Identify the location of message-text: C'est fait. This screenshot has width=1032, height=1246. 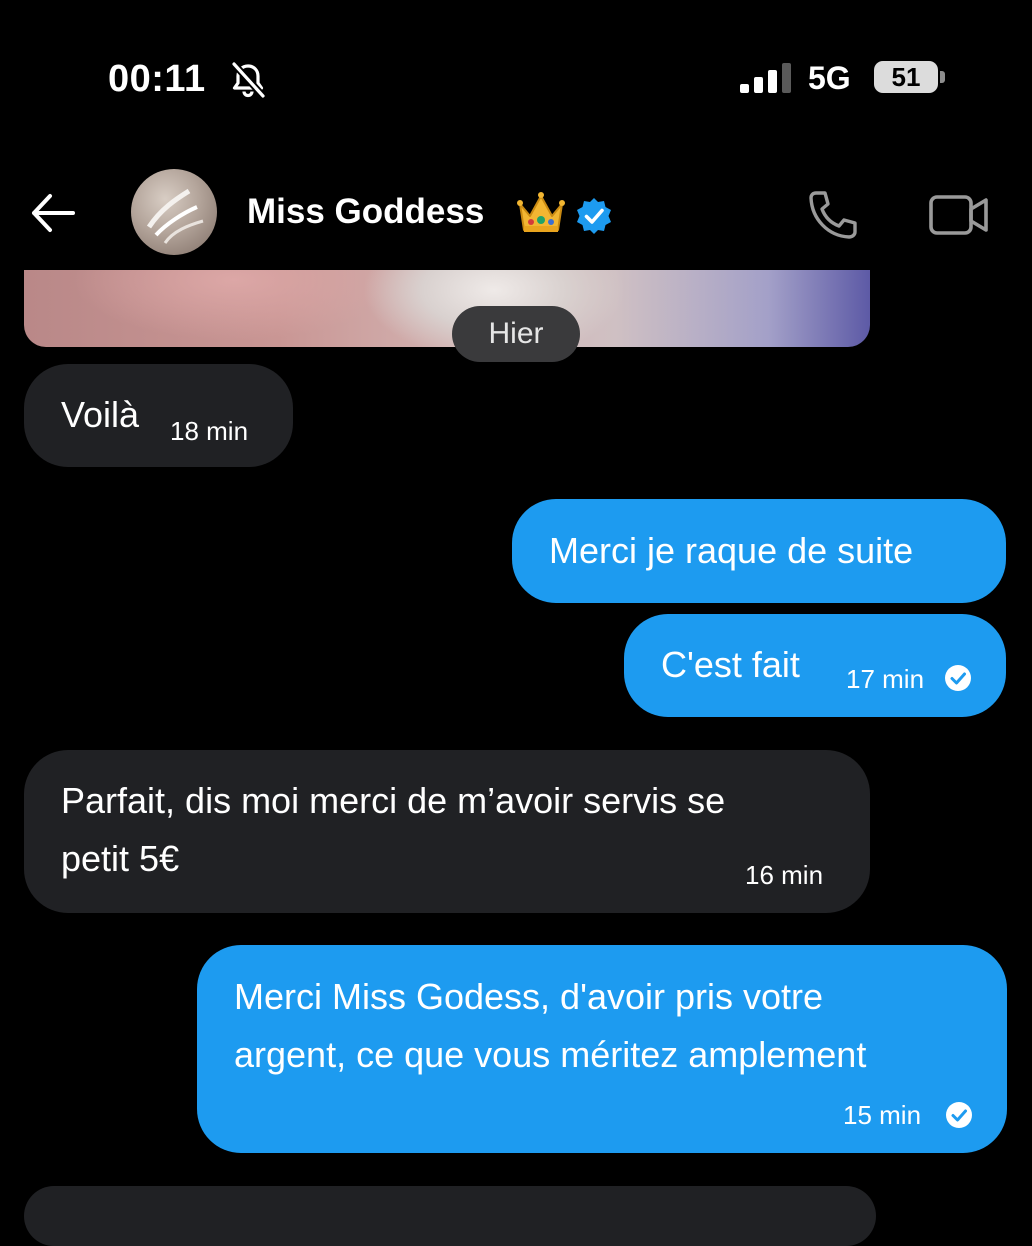
(730, 664).